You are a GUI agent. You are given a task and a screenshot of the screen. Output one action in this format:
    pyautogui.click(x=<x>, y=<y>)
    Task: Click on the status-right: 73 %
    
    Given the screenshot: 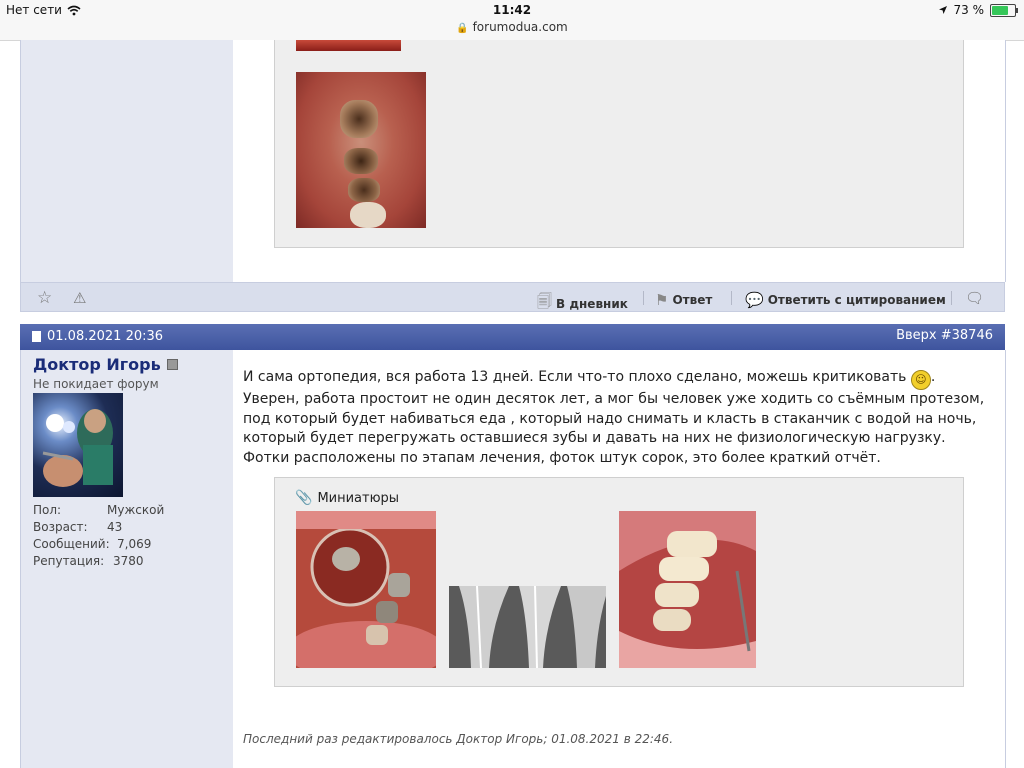 What is the action you would take?
    pyautogui.click(x=978, y=10)
    